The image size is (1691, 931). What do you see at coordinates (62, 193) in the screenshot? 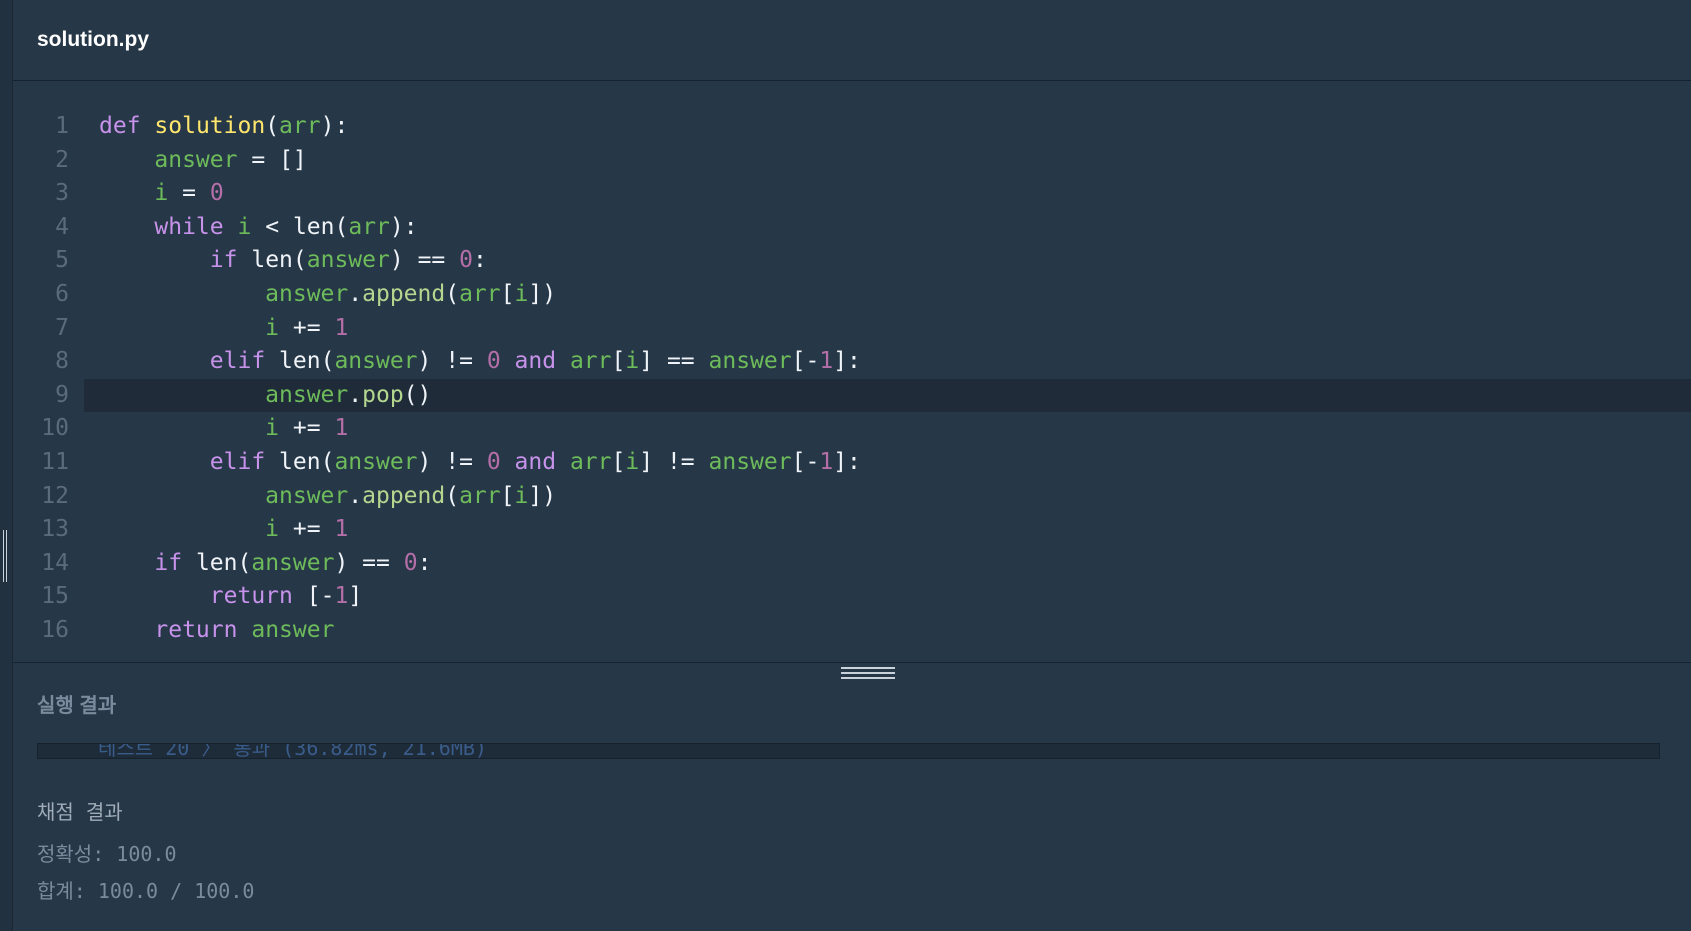
I see `line-number: 3` at bounding box center [62, 193].